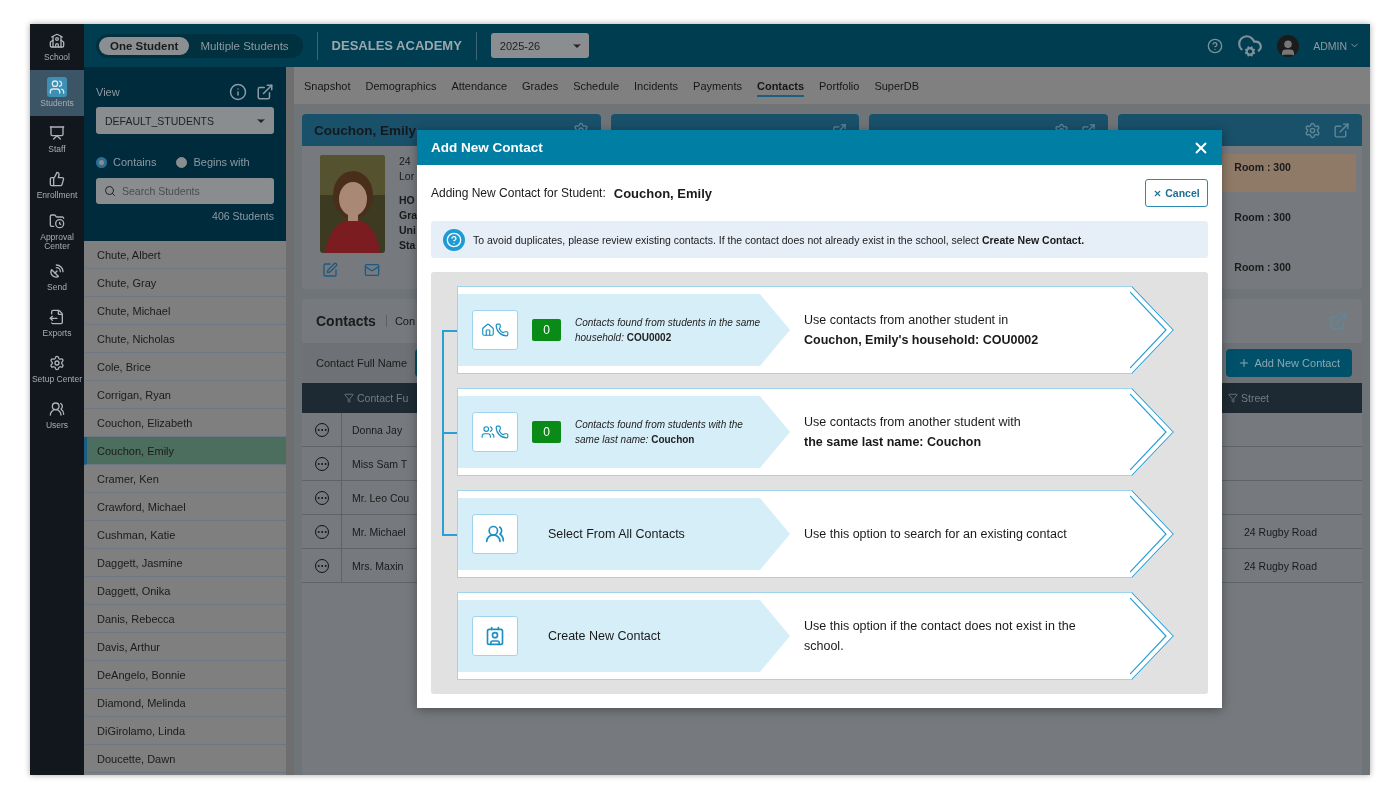  What do you see at coordinates (185, 731) in the screenshot?
I see `student-row: DiGirolamo, Linda` at bounding box center [185, 731].